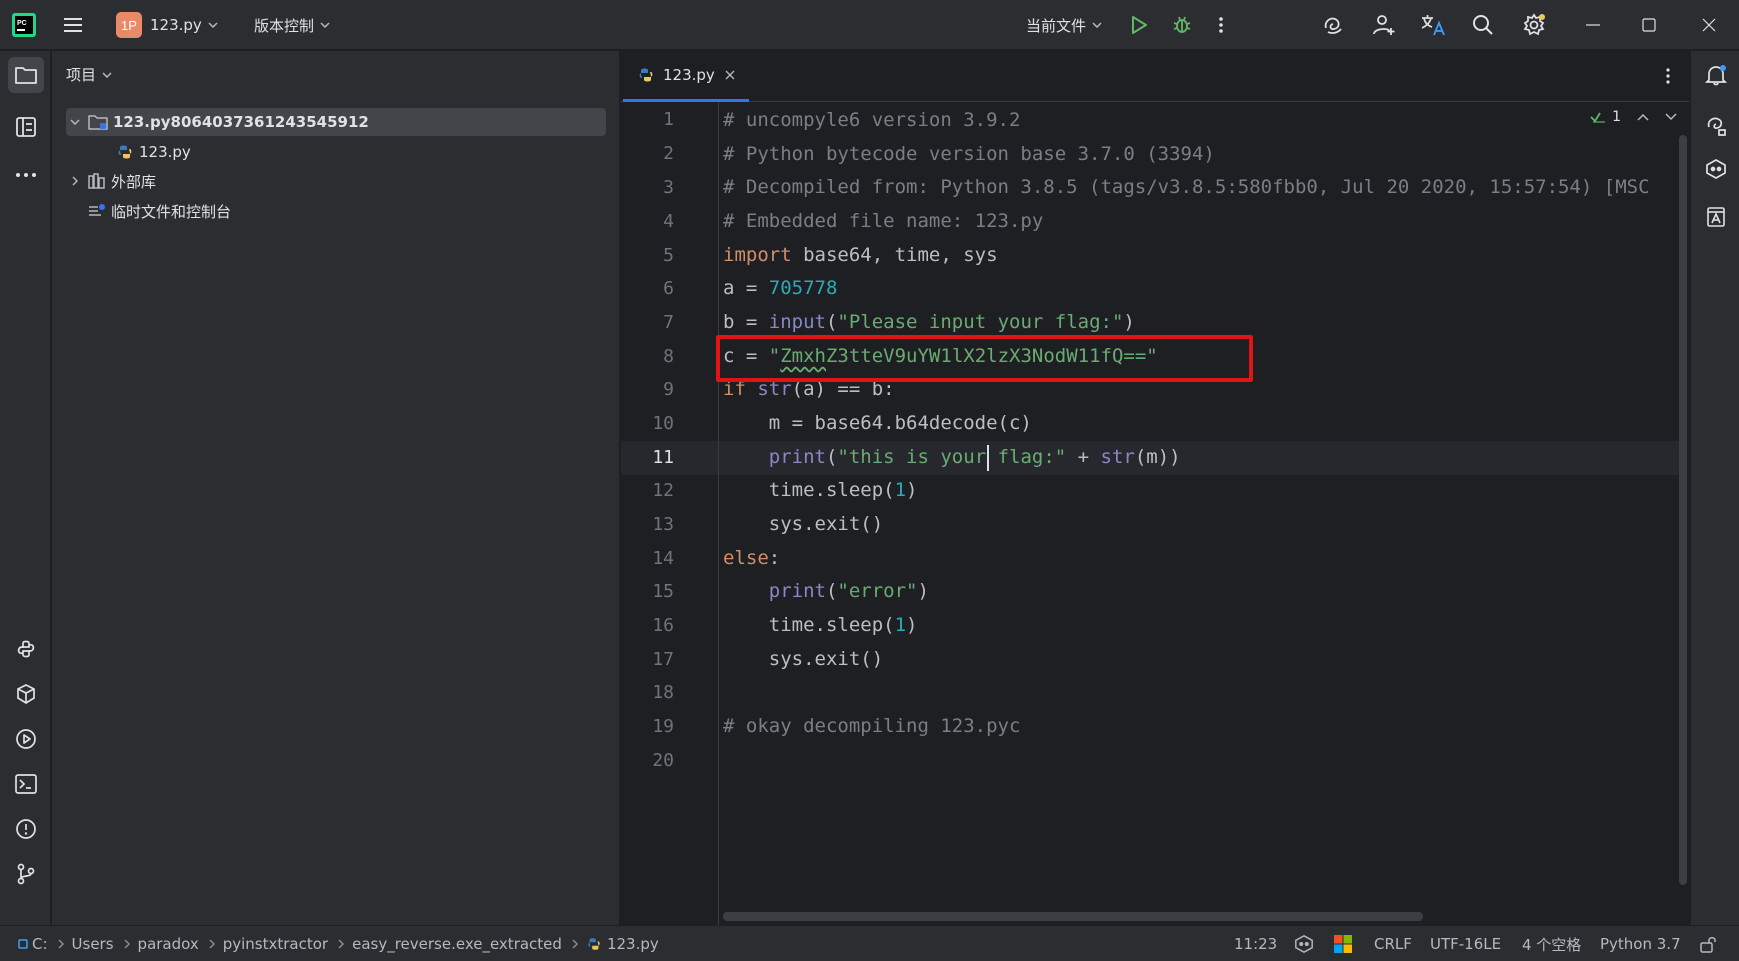 Image resolution: width=1739 pixels, height=961 pixels. I want to click on builtin-function: print, so click(797, 457).